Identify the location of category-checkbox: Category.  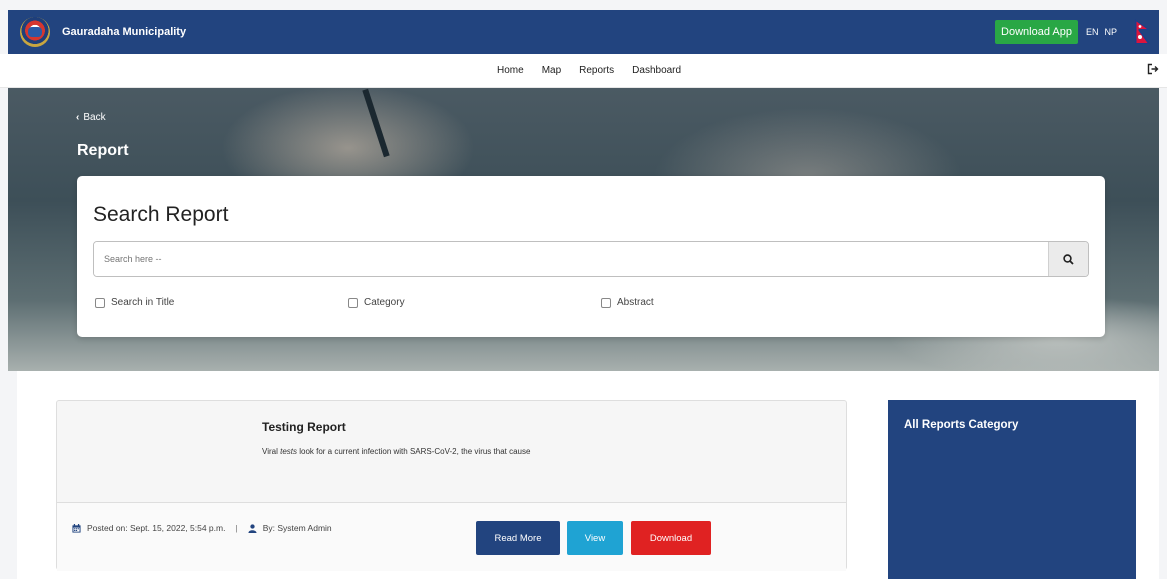
(376, 302).